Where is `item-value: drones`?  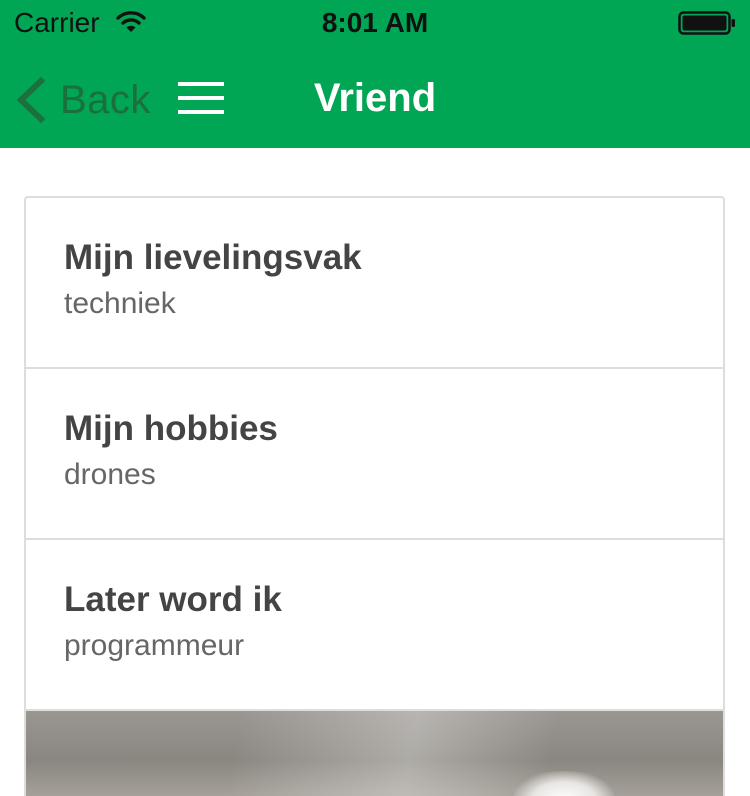
item-value: drones is located at coordinates (110, 474).